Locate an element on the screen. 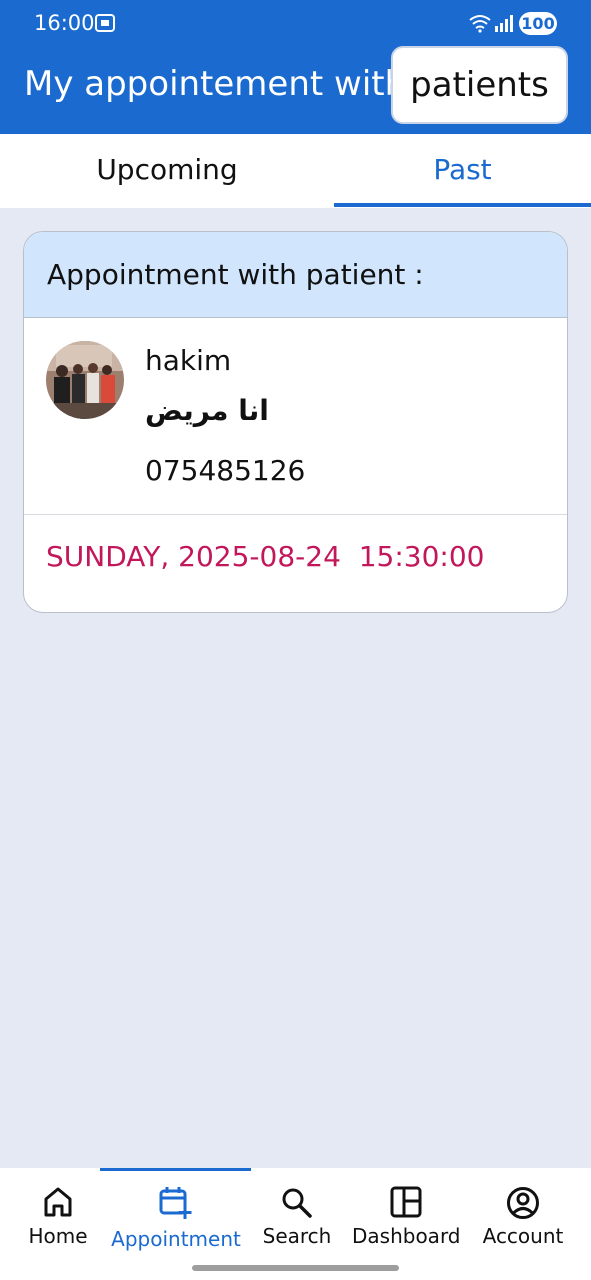 The width and height of the screenshot is (591, 1280). nav-appointment: Appointment is located at coordinates (176, 1218).